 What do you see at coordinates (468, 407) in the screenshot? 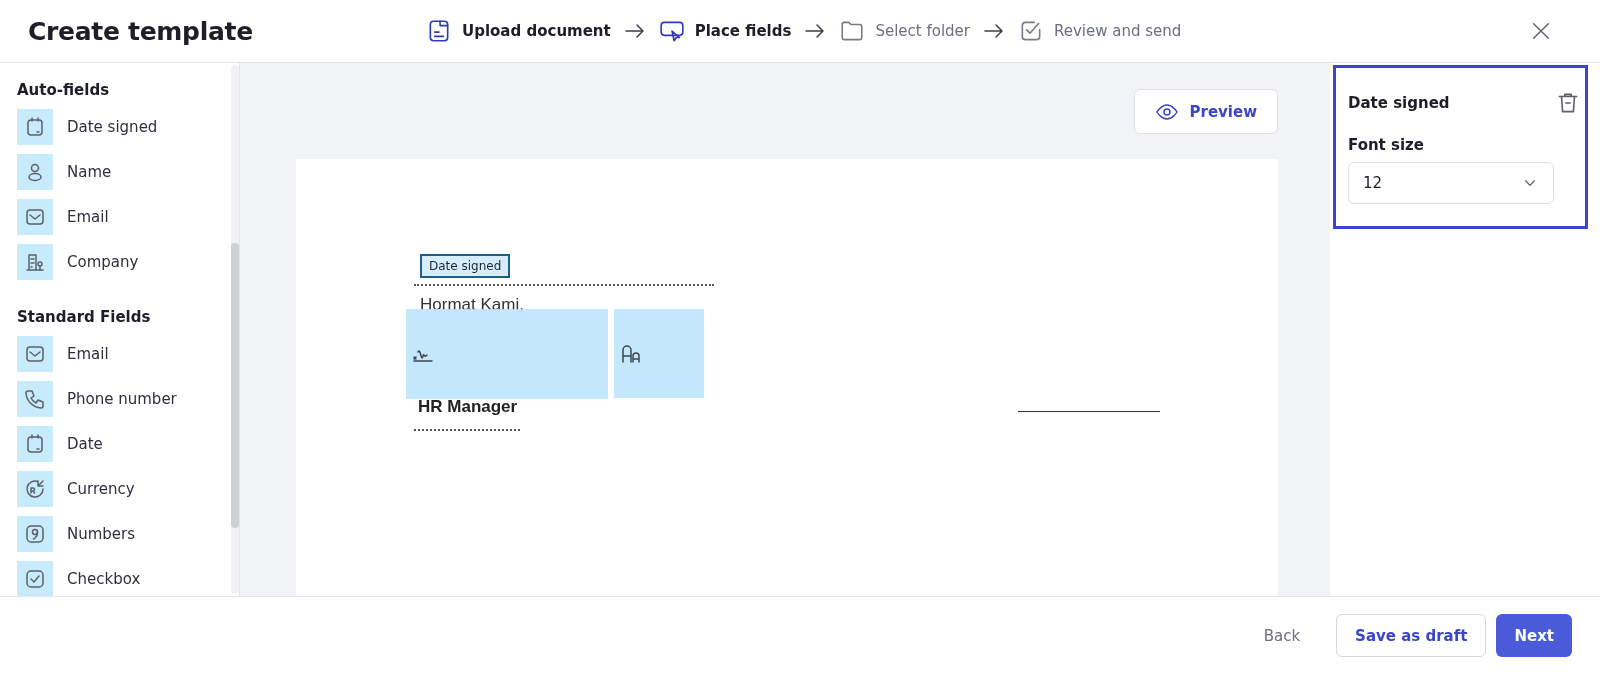
I see `document-text: HR Manager` at bounding box center [468, 407].